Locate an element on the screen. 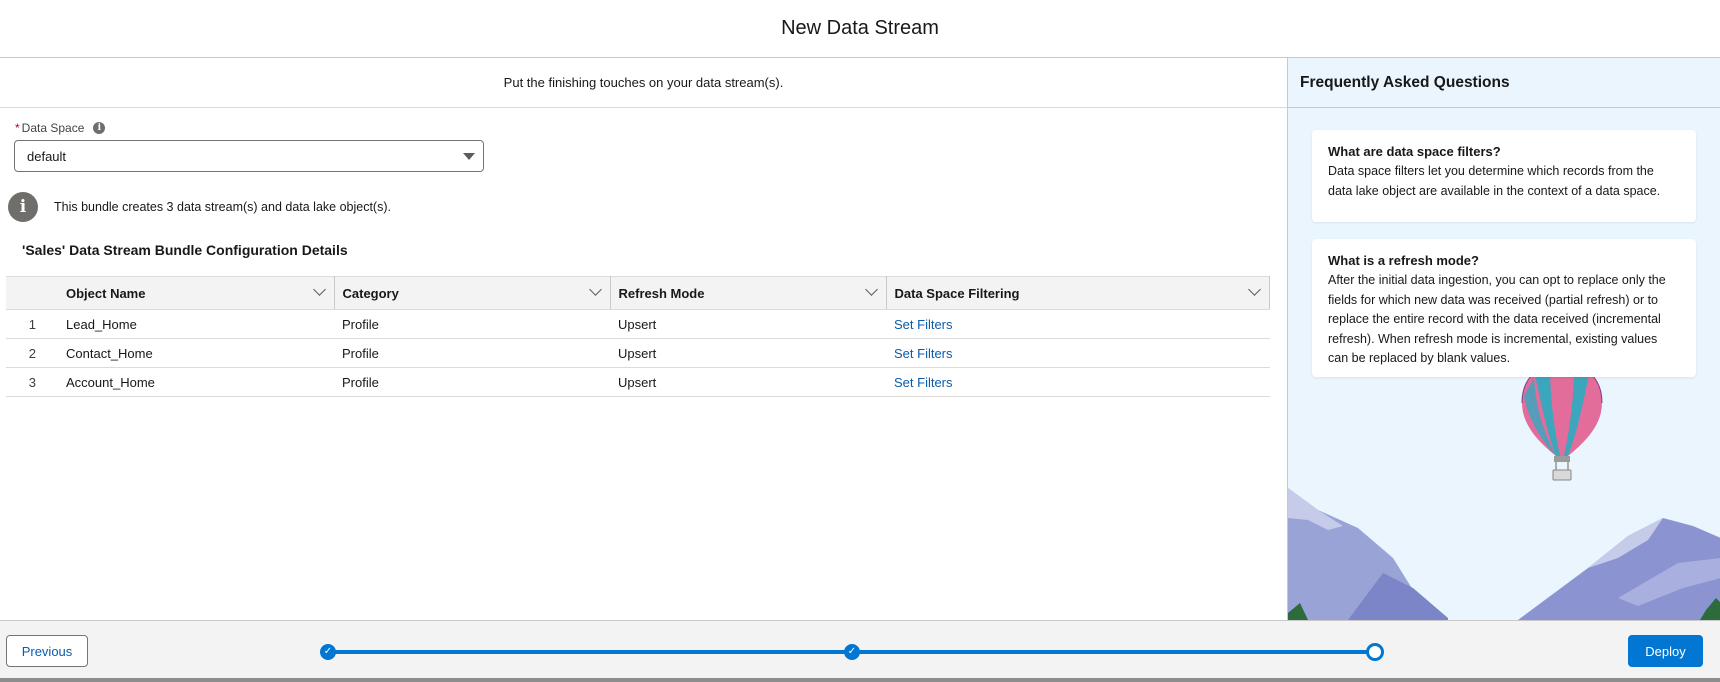 This screenshot has height=682, width=1720. caret-down-icon is located at coordinates (469, 156).